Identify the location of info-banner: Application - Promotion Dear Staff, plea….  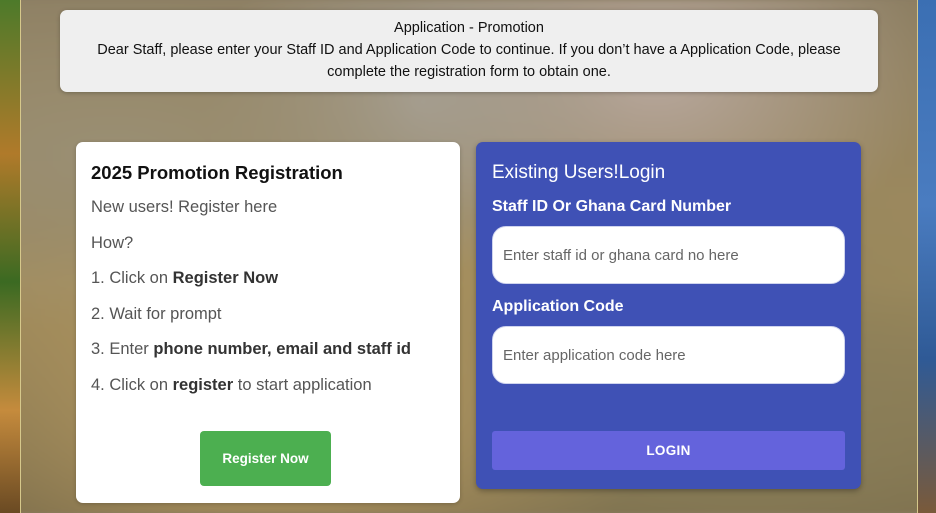
(469, 51).